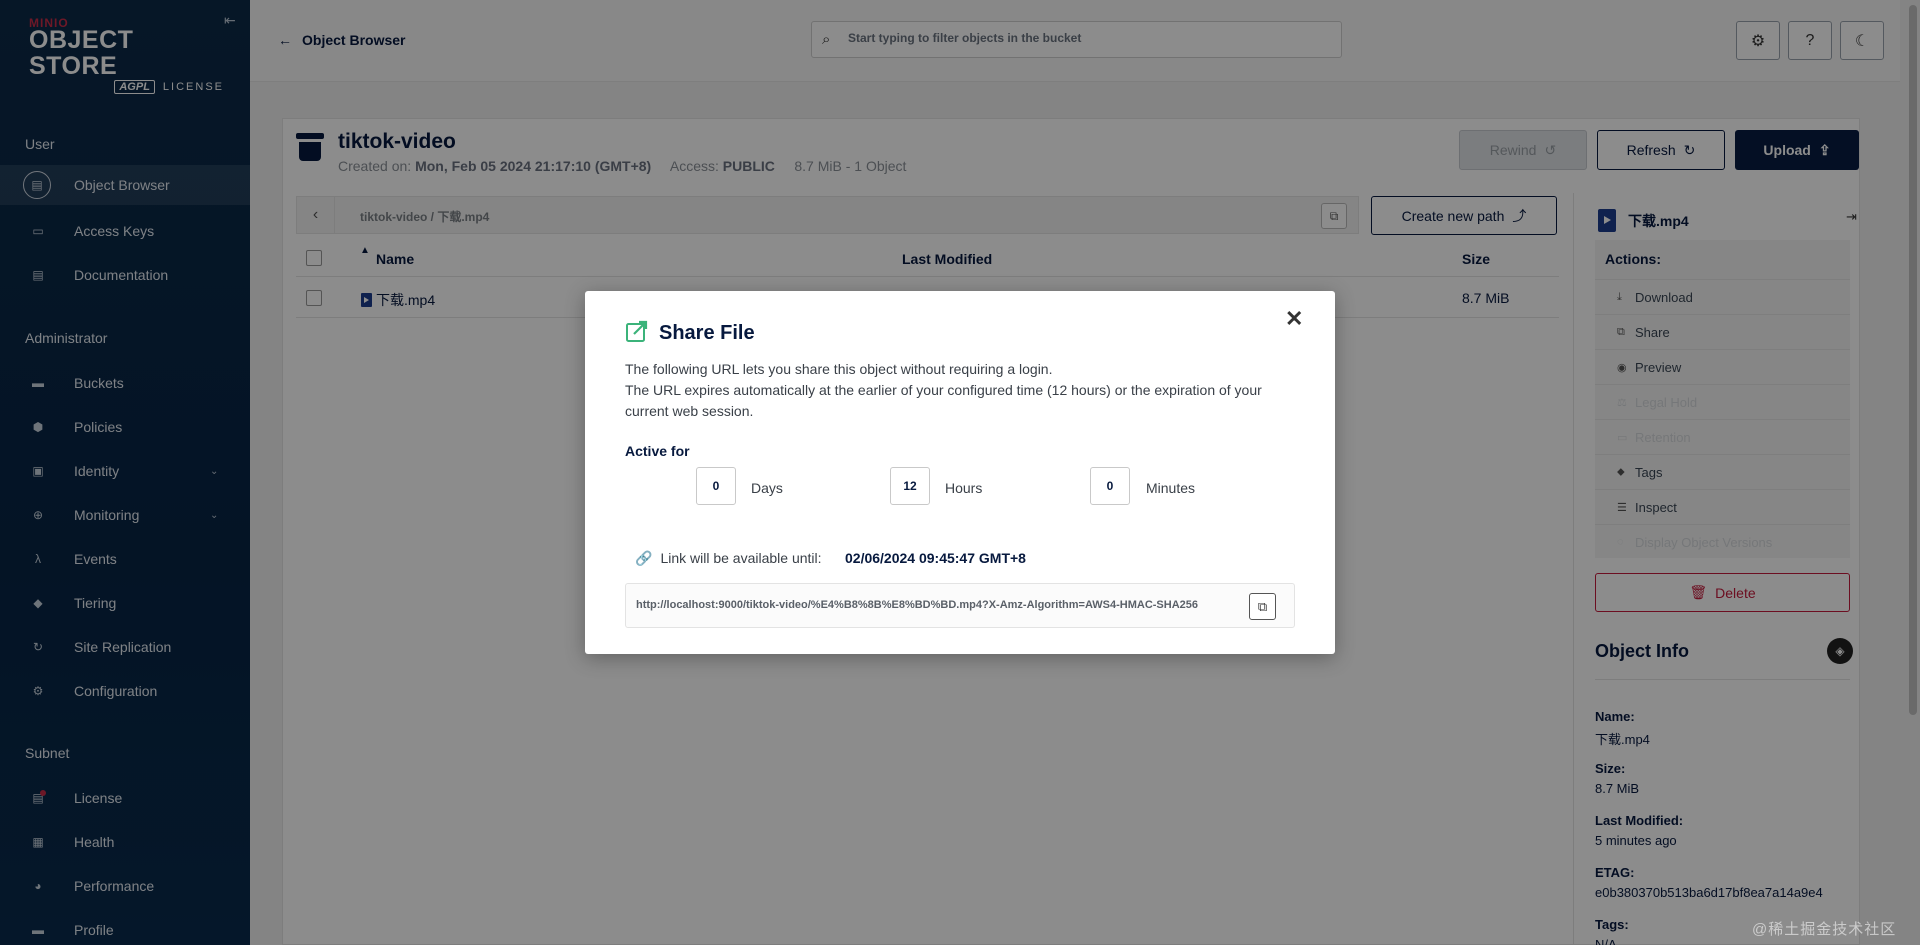  I want to click on until-text: Link will be available until:, so click(741, 558).